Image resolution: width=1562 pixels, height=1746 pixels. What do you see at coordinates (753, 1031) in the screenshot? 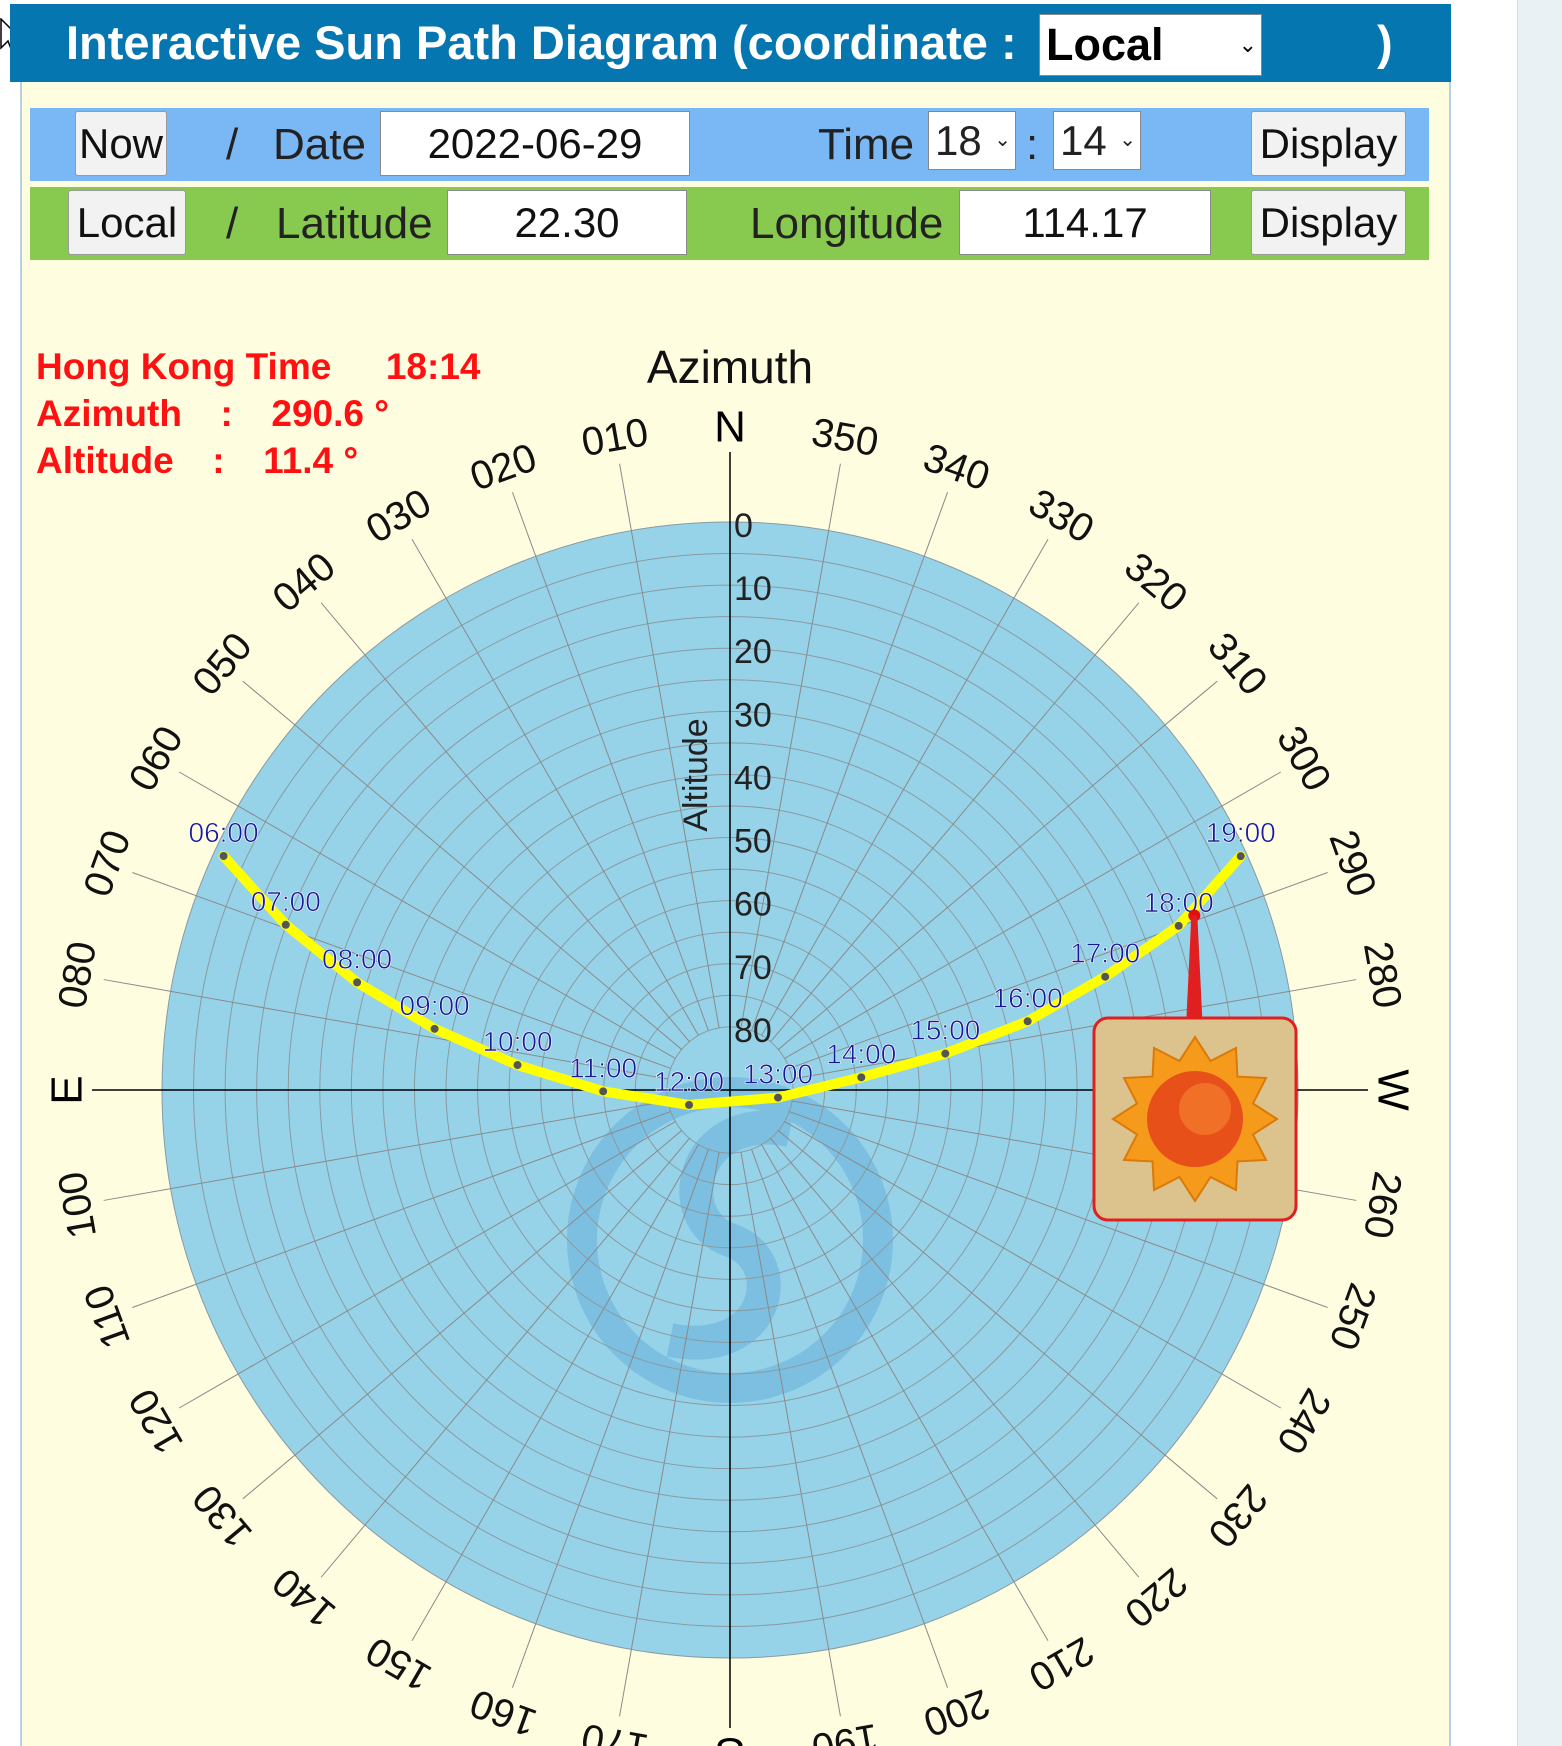
I see `altitude-tick-label: 80` at bounding box center [753, 1031].